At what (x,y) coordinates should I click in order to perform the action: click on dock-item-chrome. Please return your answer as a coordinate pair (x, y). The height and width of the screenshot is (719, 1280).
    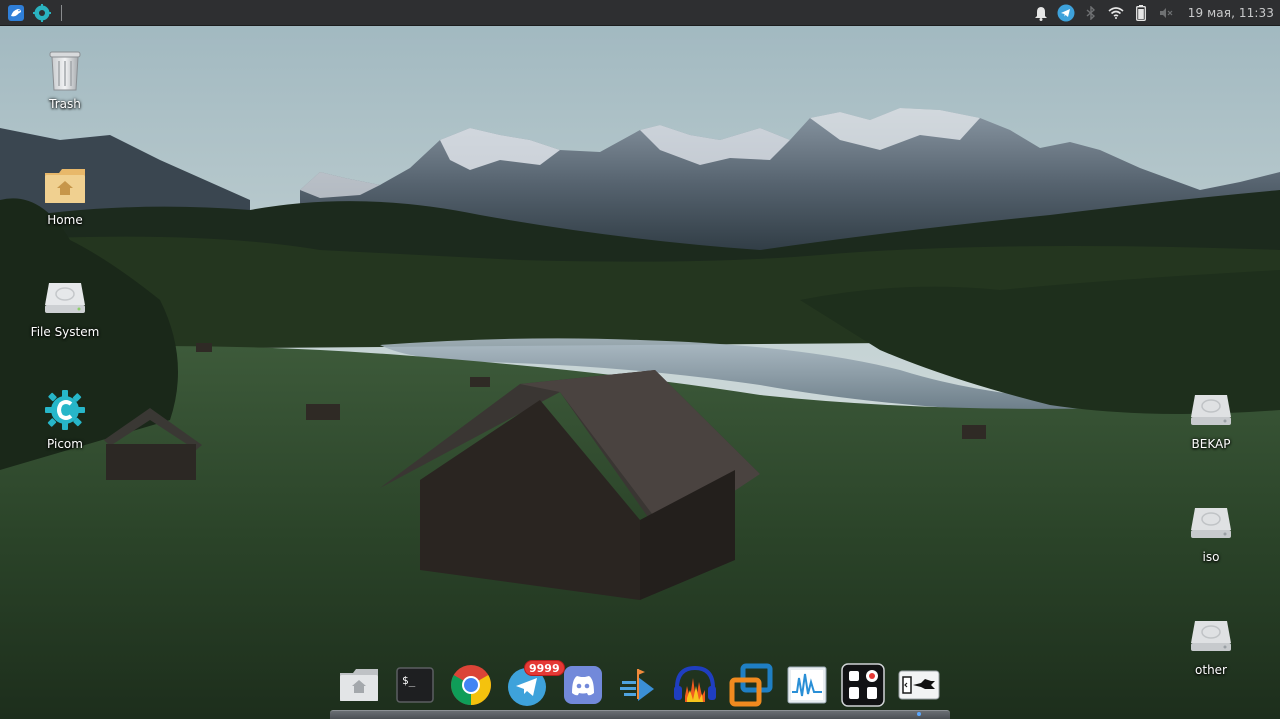
    Looking at the image, I should click on (471, 685).